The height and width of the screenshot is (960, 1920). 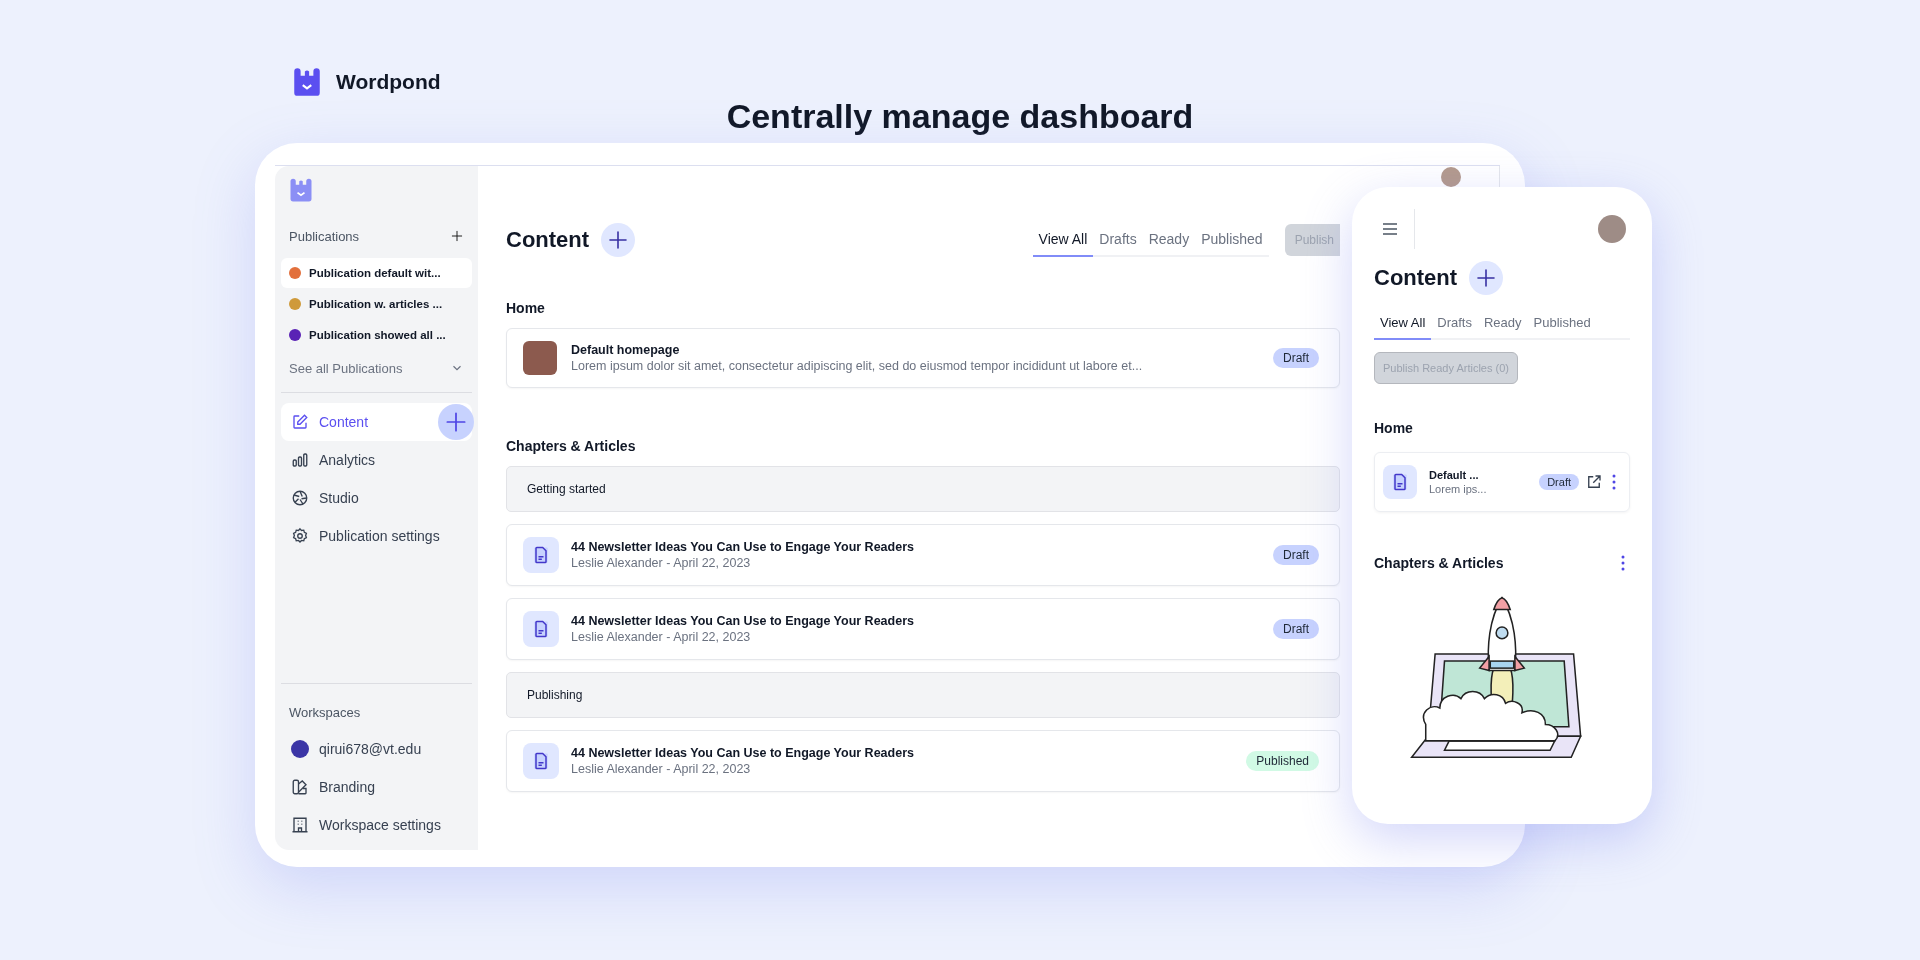 What do you see at coordinates (376, 422) in the screenshot?
I see `nav-item: Content` at bounding box center [376, 422].